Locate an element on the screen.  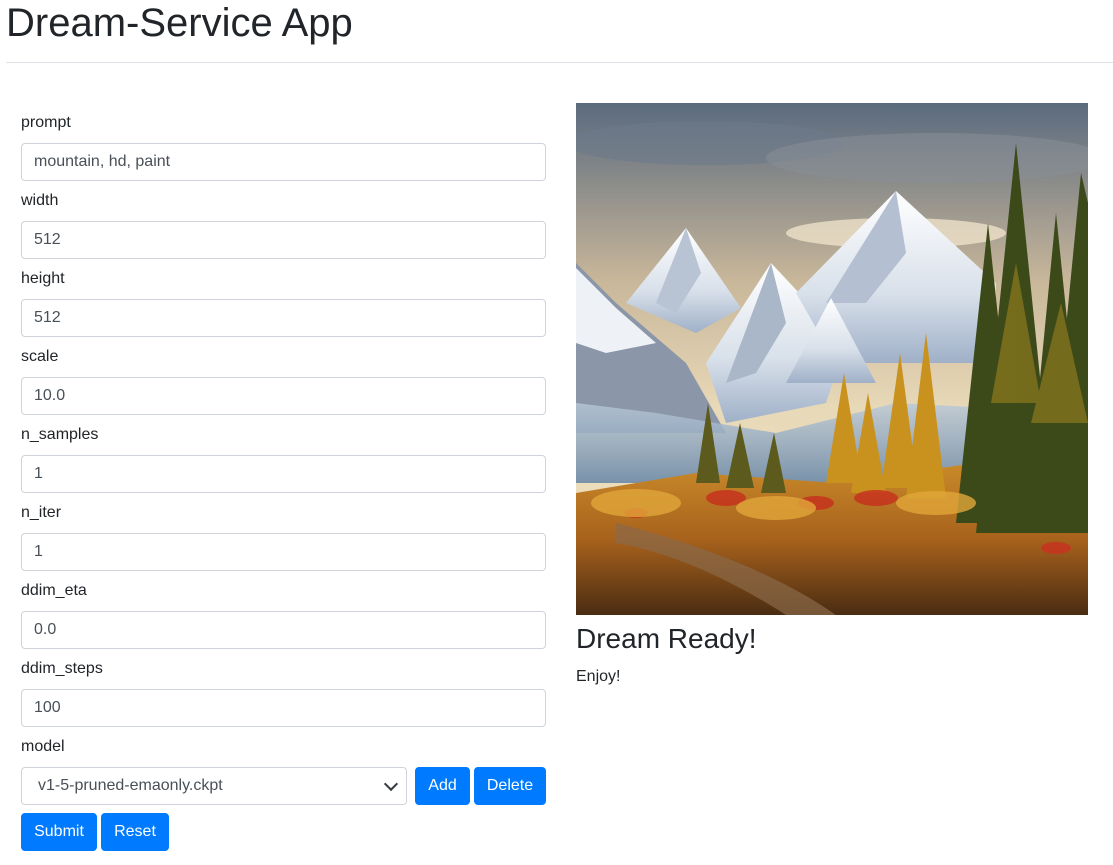
model-select: v1-5-pruned-emaonly.ckpt is located at coordinates (214, 786).